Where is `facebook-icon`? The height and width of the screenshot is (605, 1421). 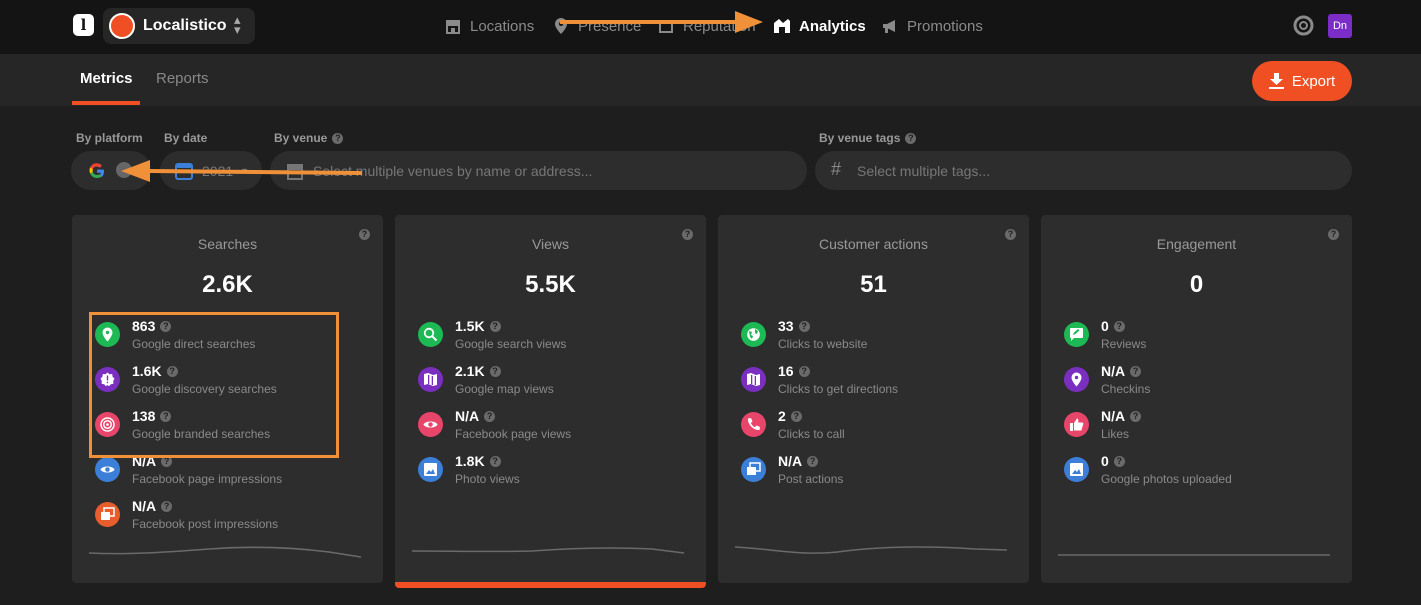
facebook-icon is located at coordinates (124, 170).